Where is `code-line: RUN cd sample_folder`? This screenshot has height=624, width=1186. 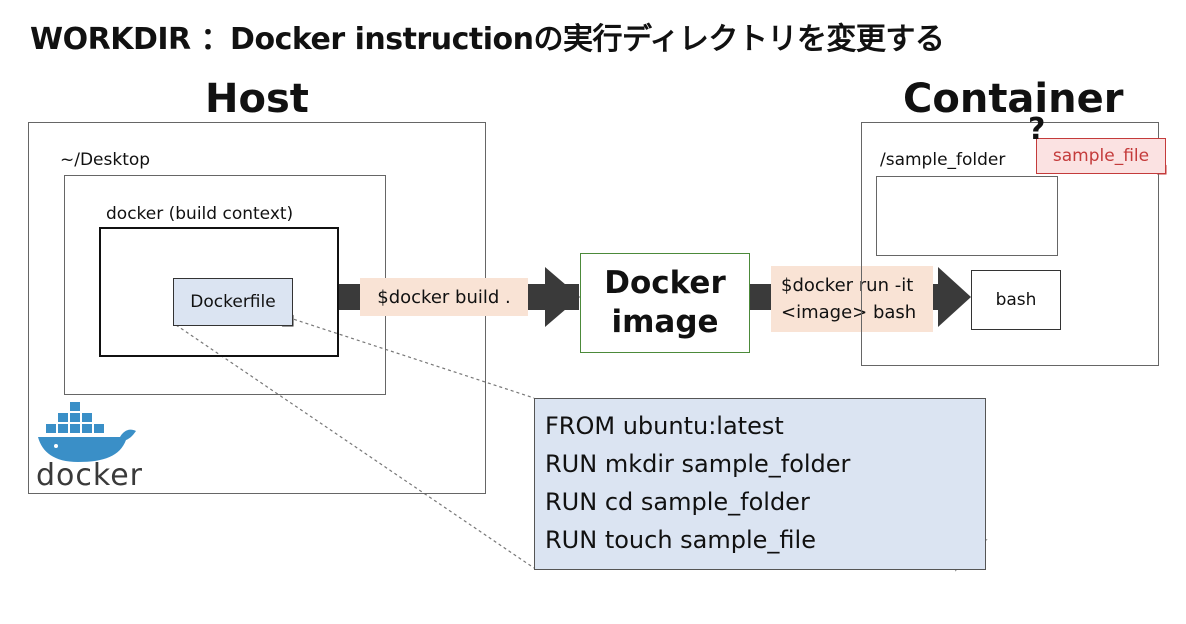
code-line: RUN cd sample_folder is located at coordinates (677, 502).